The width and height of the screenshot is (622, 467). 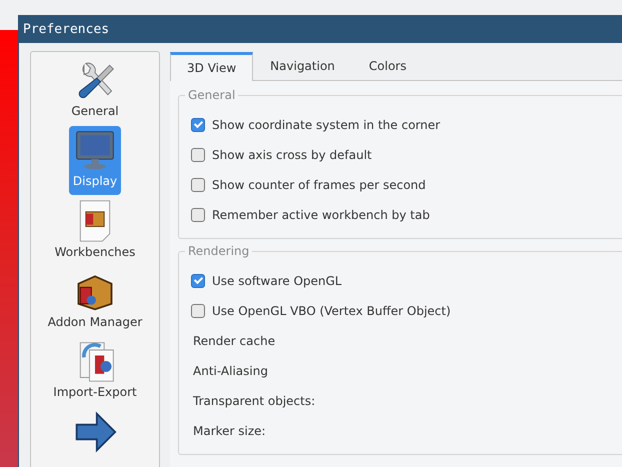 What do you see at coordinates (230, 371) in the screenshot?
I see `setting-label: Anti-Aliasing` at bounding box center [230, 371].